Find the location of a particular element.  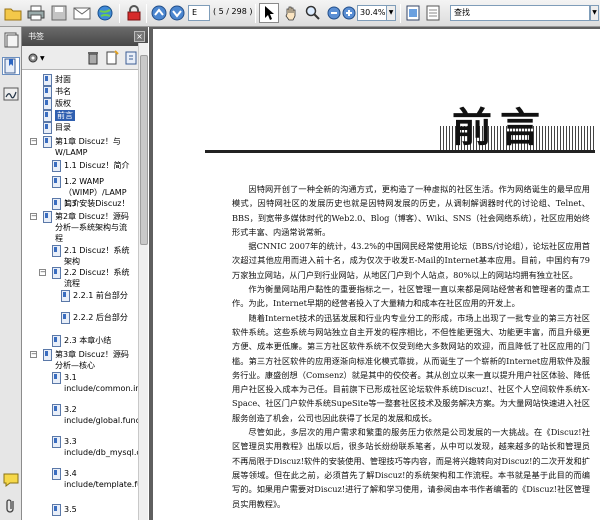

bookmark-item: 1.1 Discuz！简介 is located at coordinates (92, 166).